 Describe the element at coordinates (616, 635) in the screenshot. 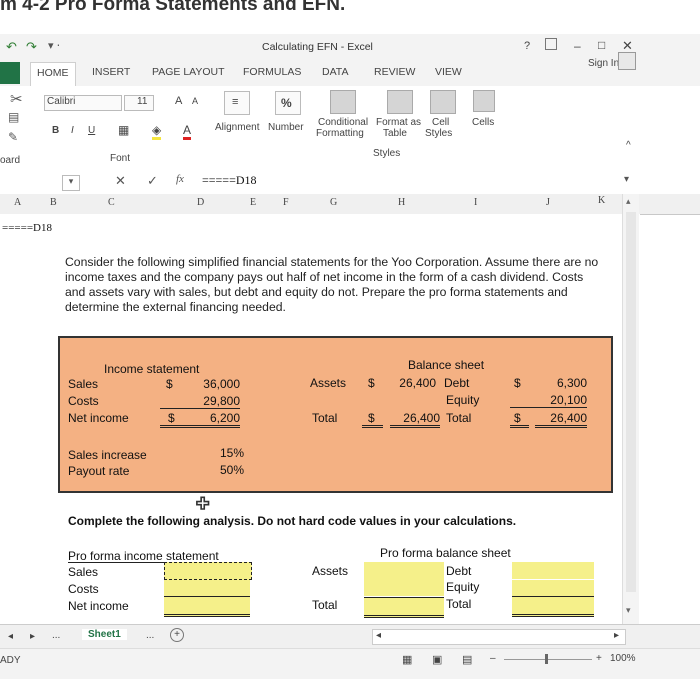

I see `hscroll-right-icon: ▸` at that location.